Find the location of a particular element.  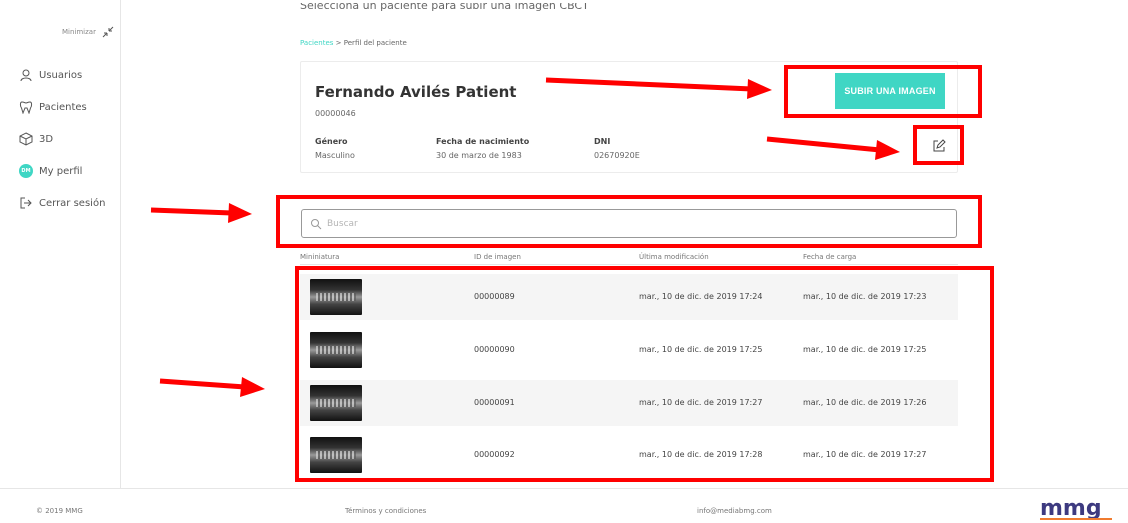

footer-email-link: info@mediabmg.com is located at coordinates (734, 511).